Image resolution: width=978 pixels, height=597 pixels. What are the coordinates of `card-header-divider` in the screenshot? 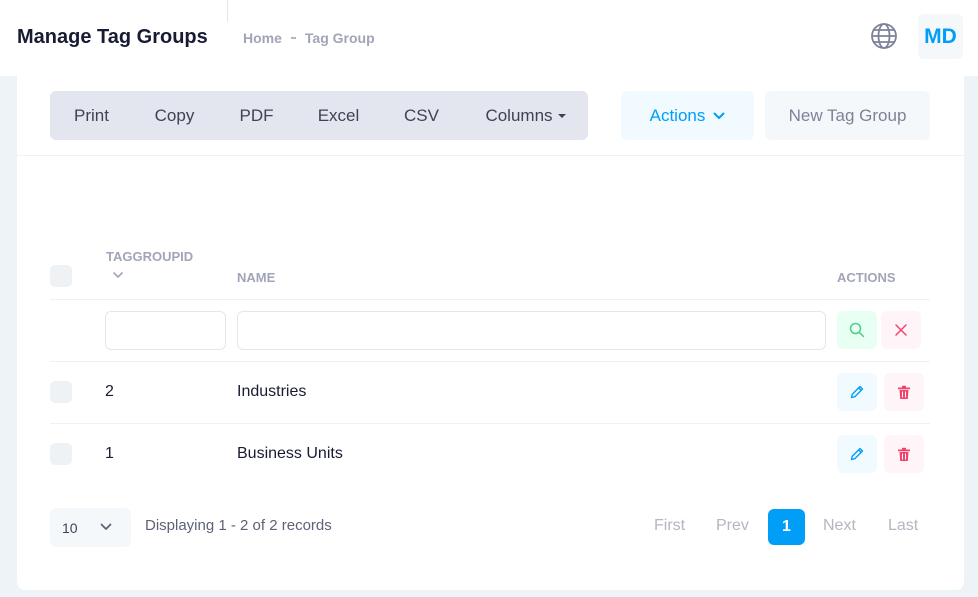 It's located at (490, 155).